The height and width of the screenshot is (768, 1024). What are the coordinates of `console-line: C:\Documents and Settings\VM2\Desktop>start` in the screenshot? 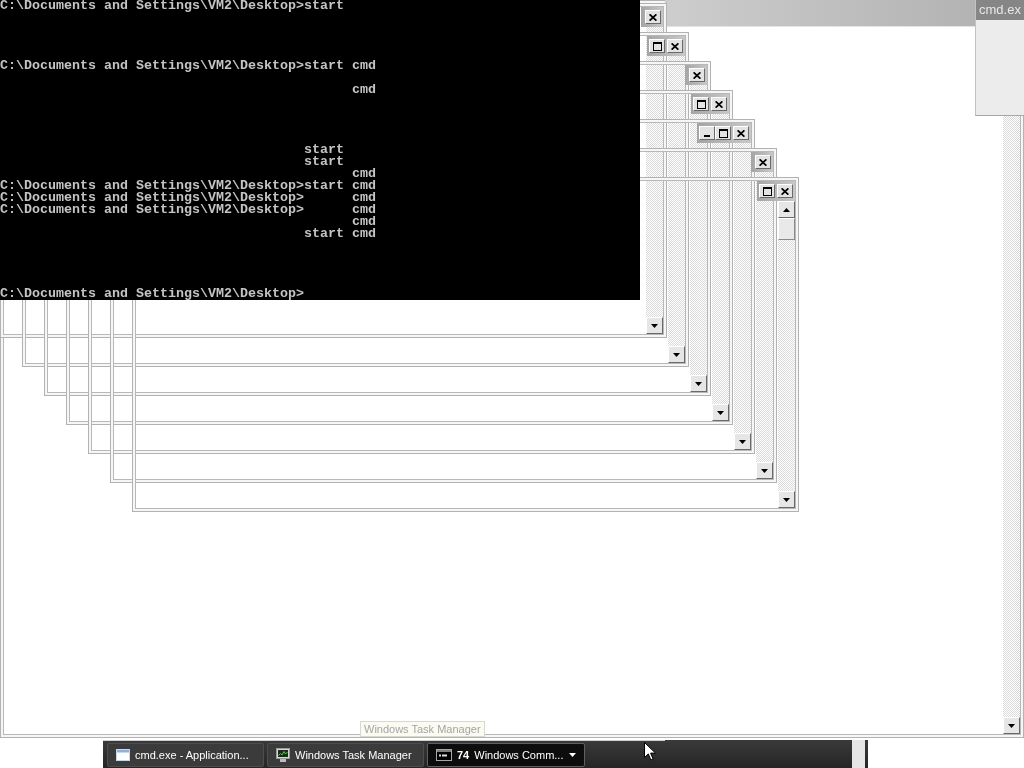 It's located at (172, 6).